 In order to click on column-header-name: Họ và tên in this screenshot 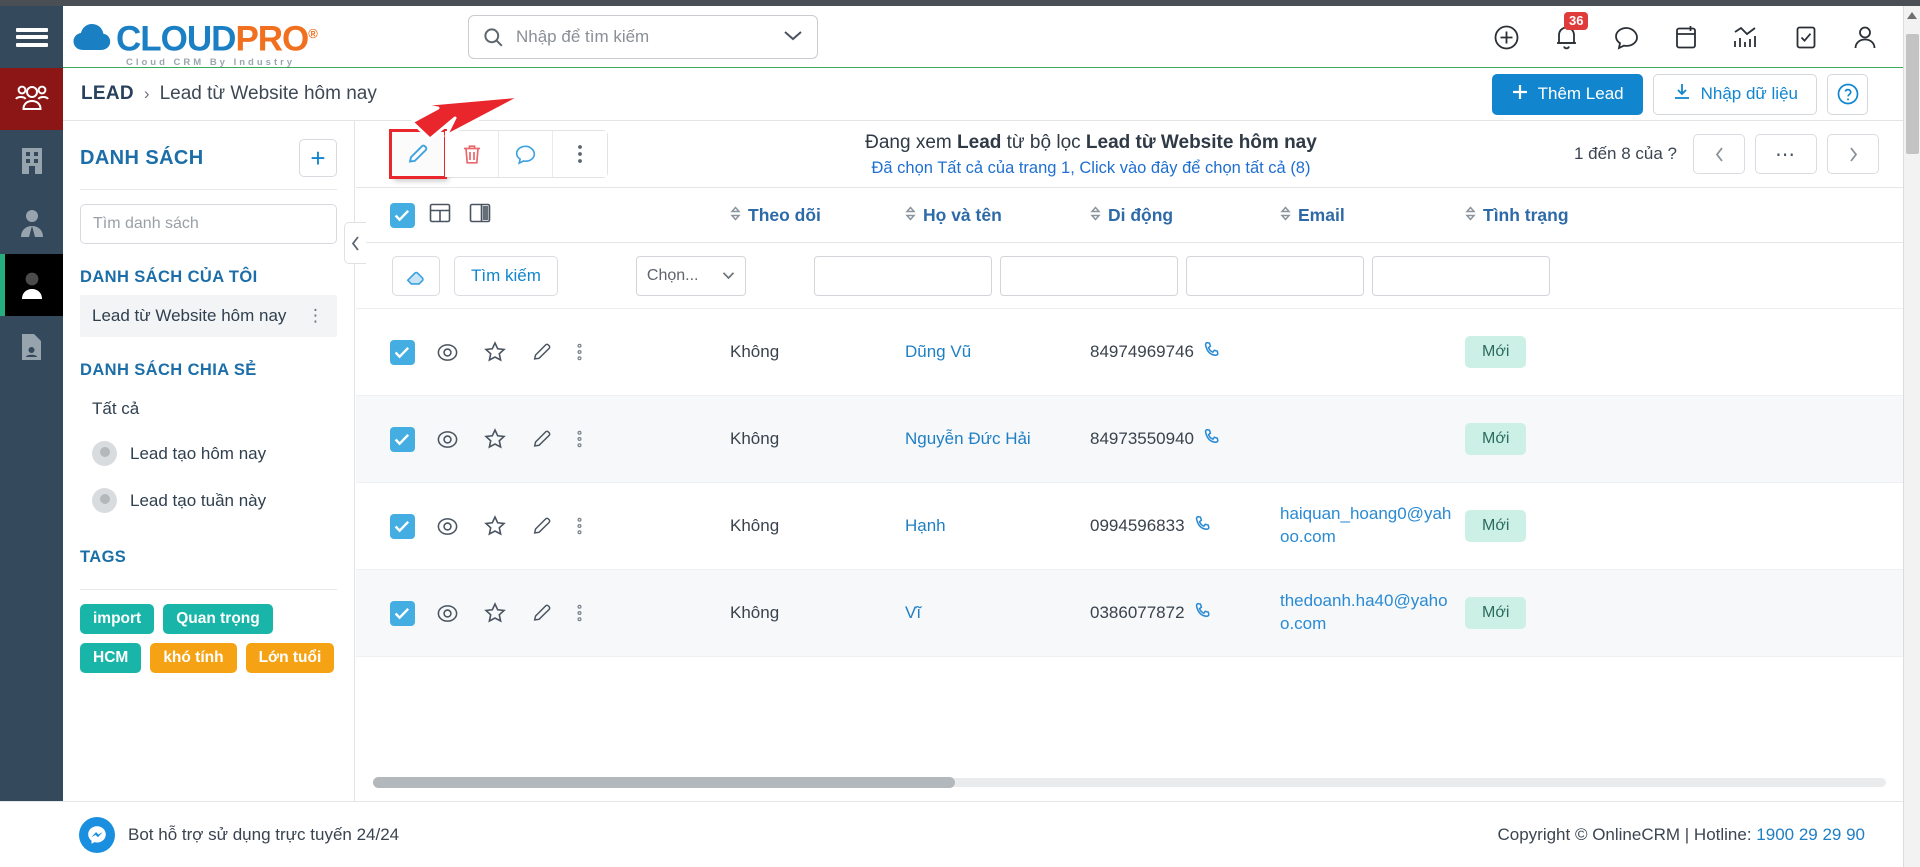, I will do `click(997, 215)`.